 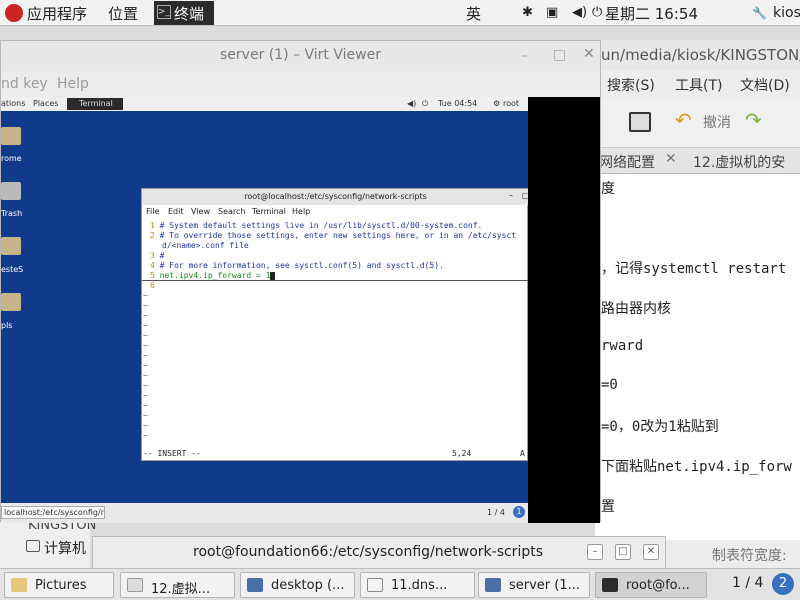 What do you see at coordinates (457, 103) in the screenshot?
I see `guest-clock: Tue 04:54` at bounding box center [457, 103].